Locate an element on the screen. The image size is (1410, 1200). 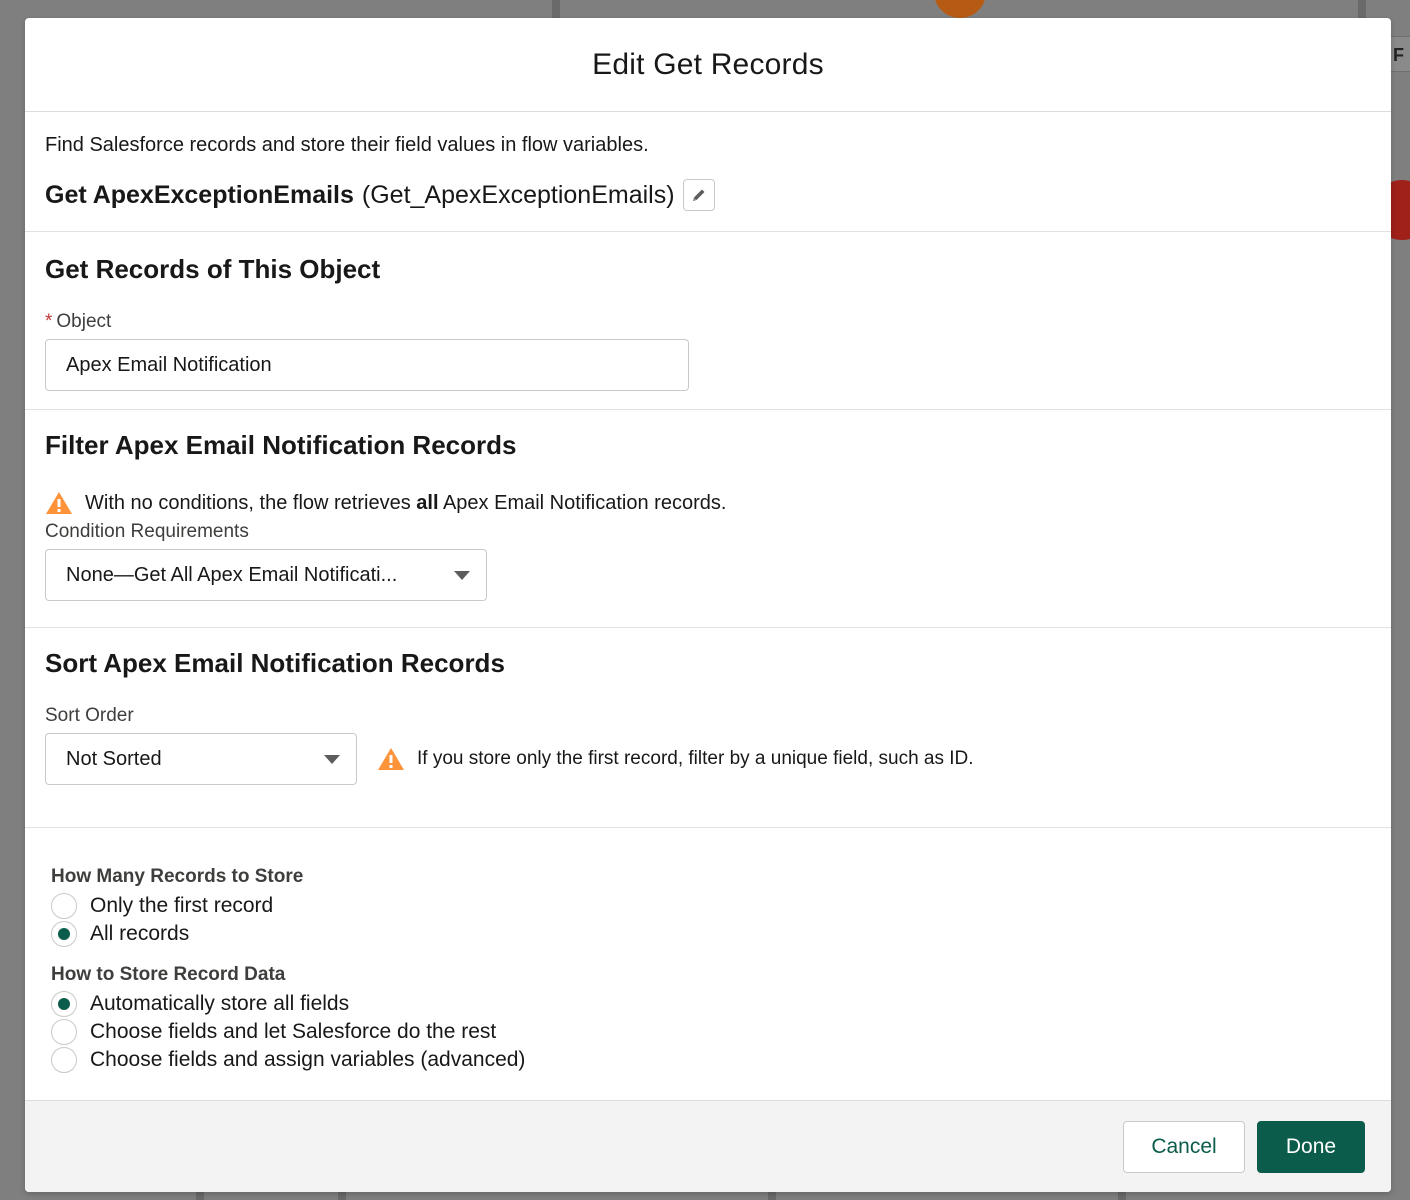
element-label: Get ApexExceptionEmails is located at coordinates (199, 194).